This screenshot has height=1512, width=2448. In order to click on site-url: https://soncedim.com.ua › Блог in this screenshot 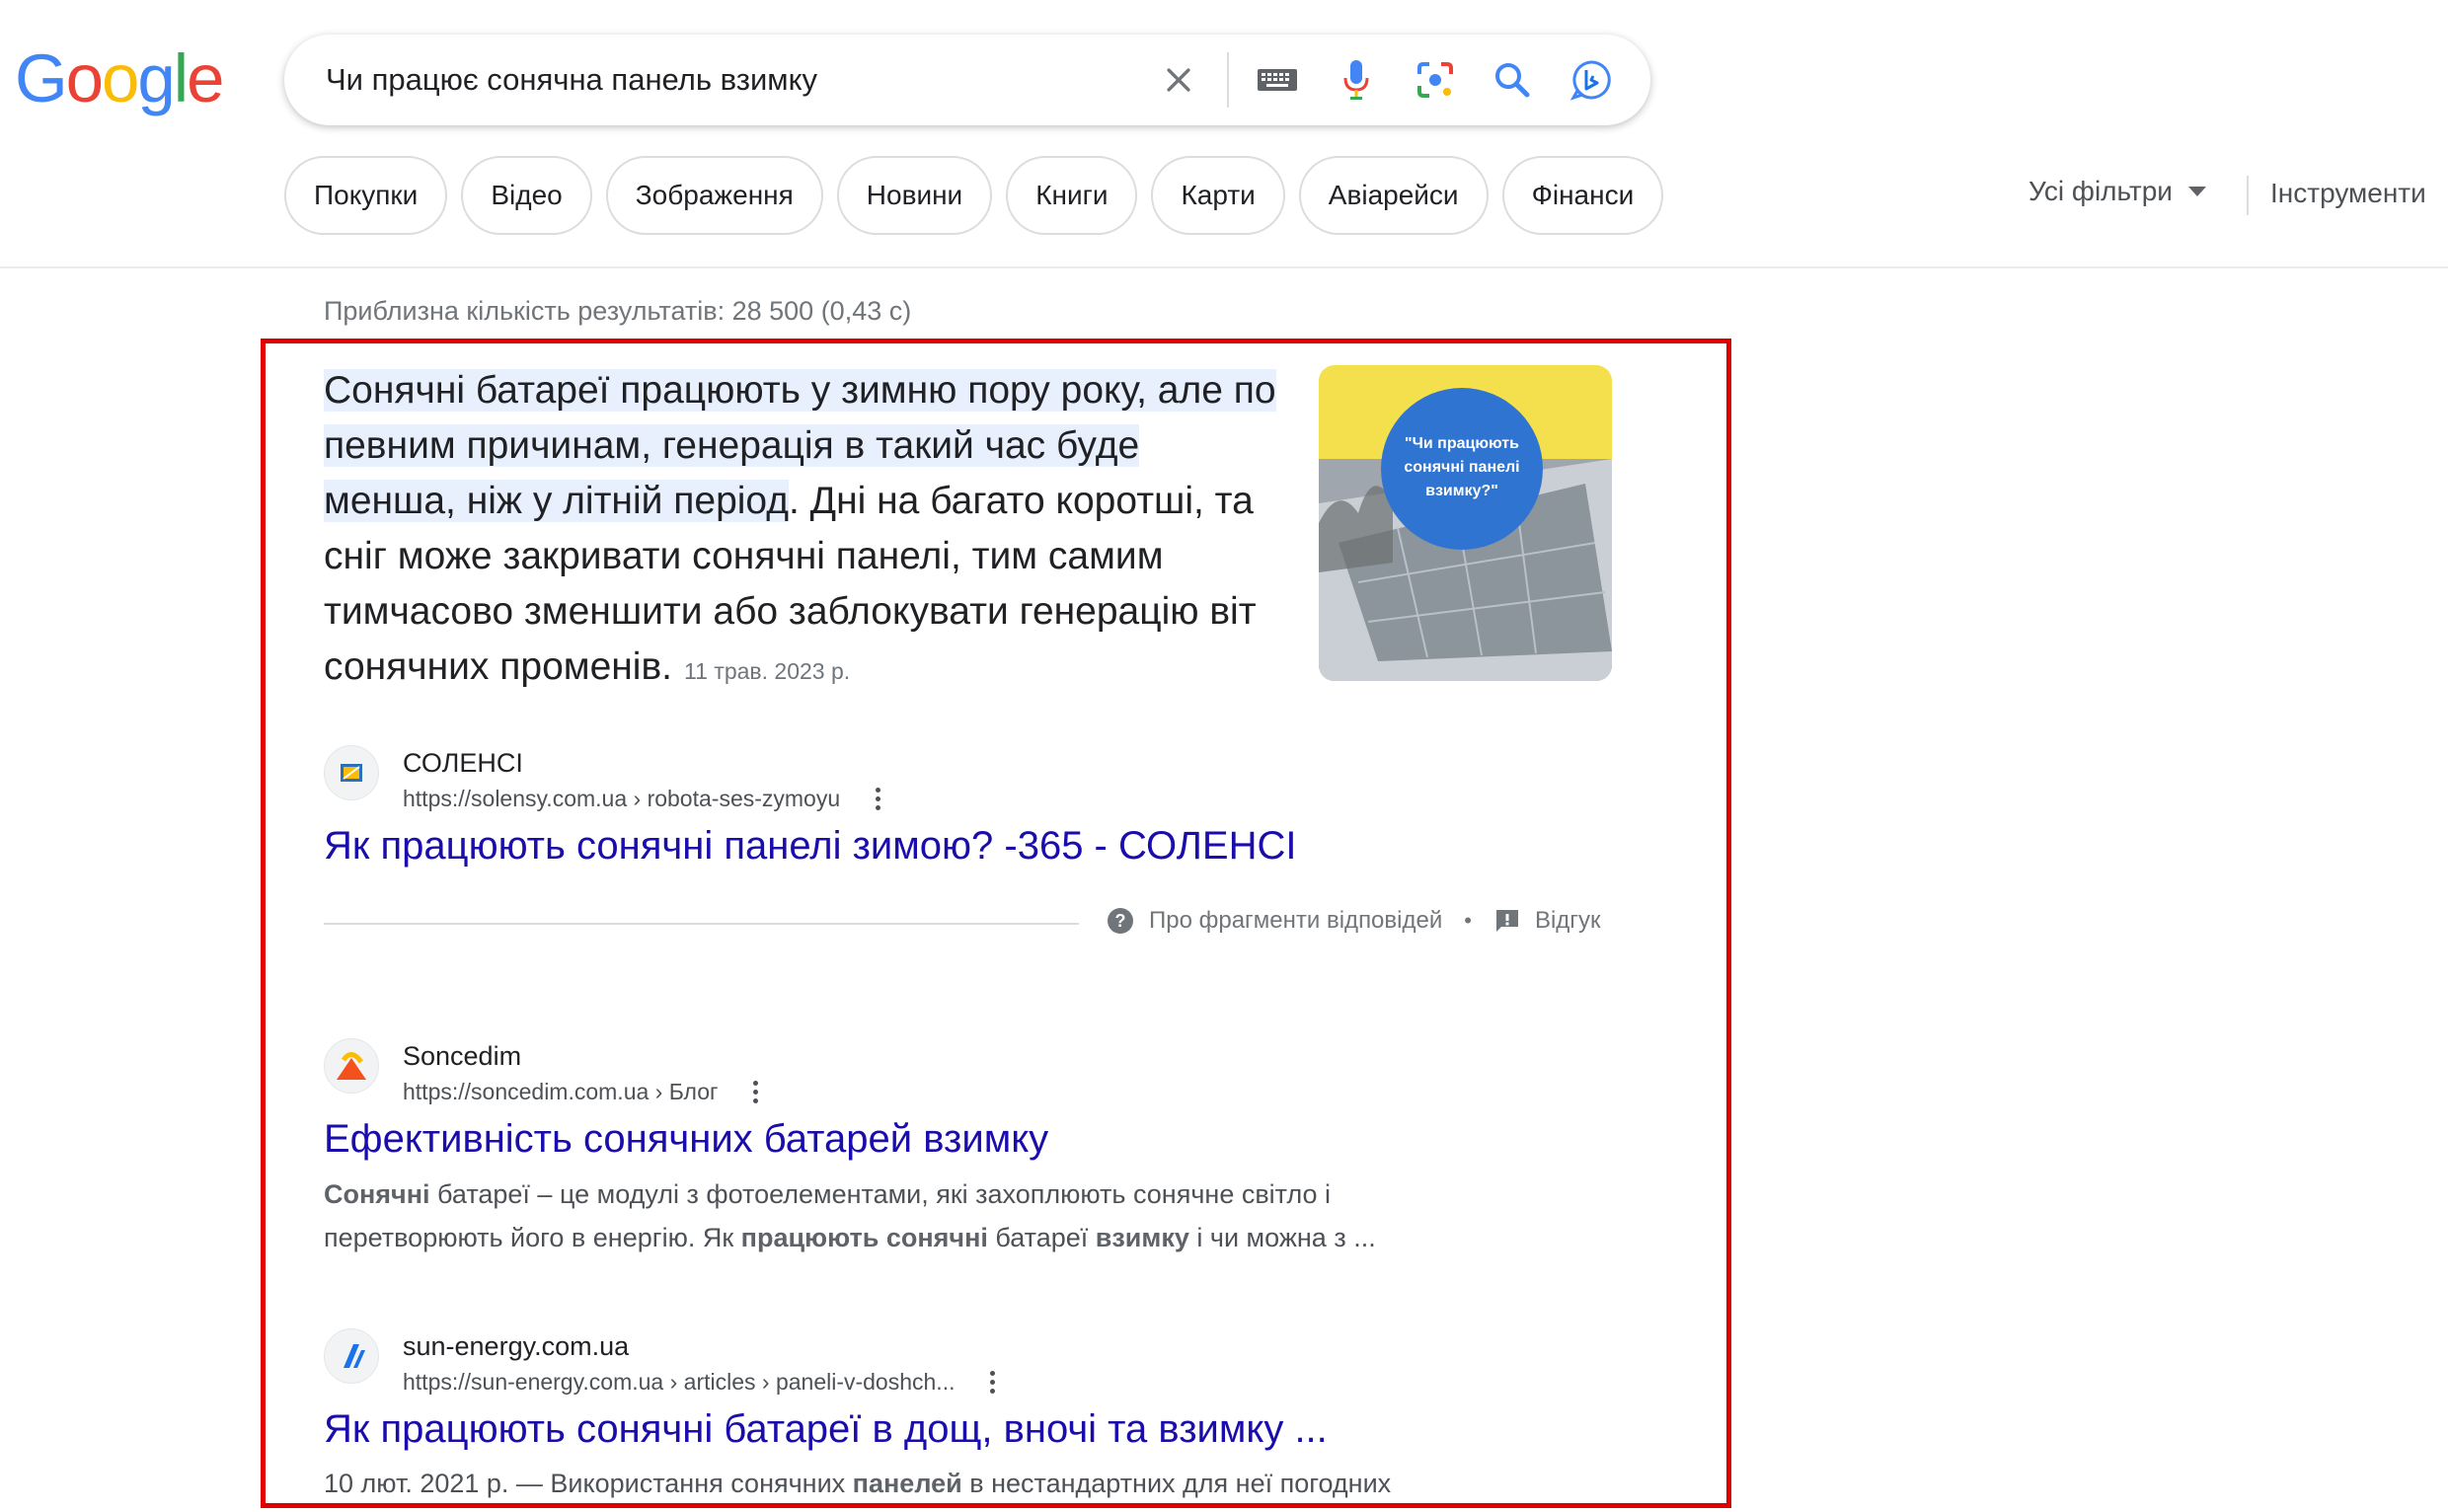, I will do `click(561, 1091)`.